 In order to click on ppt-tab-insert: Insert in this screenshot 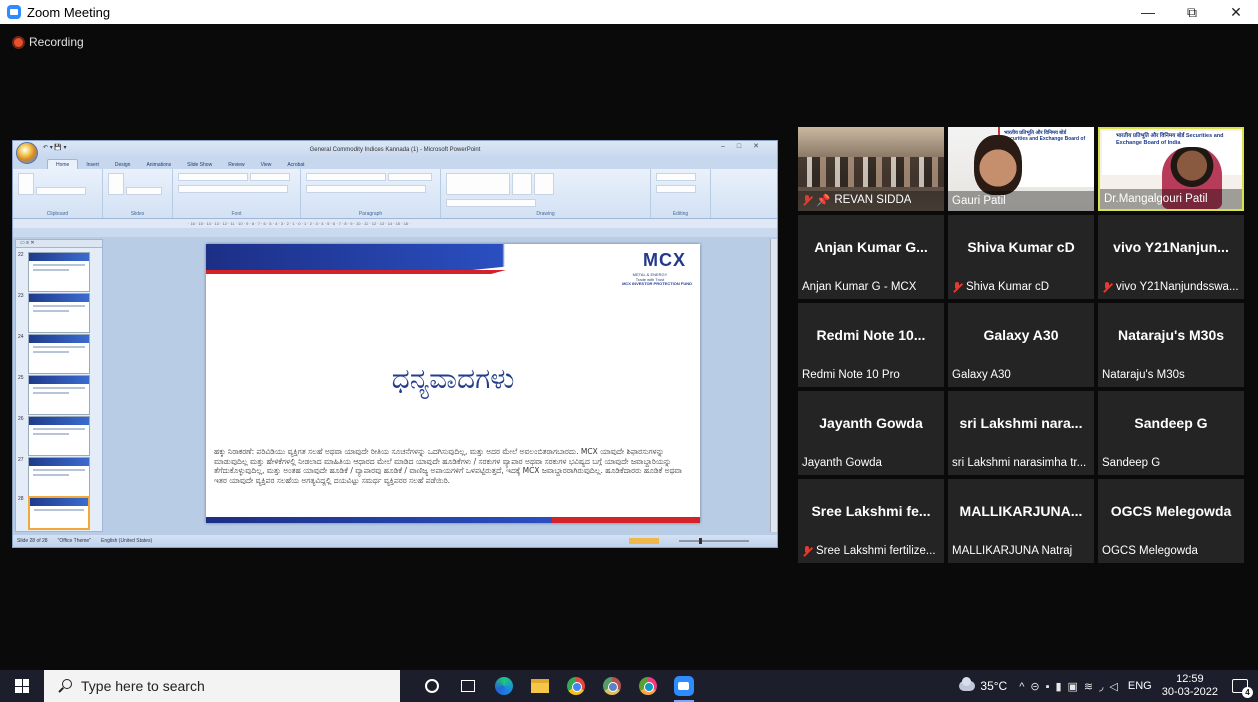, I will do `click(92, 165)`.